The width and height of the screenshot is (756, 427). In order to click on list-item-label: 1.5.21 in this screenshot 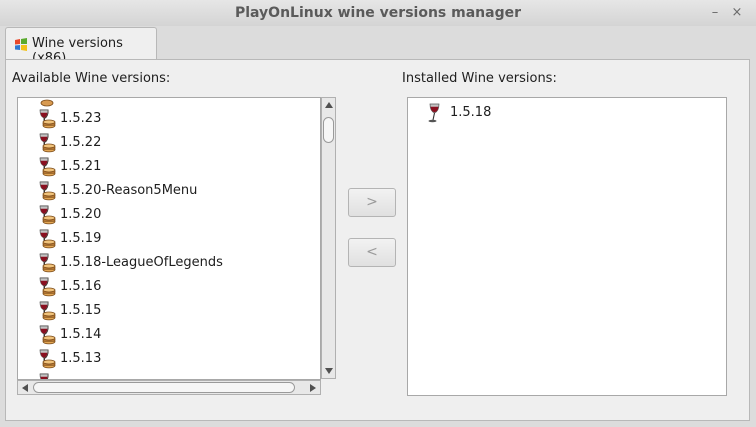, I will do `click(81, 166)`.